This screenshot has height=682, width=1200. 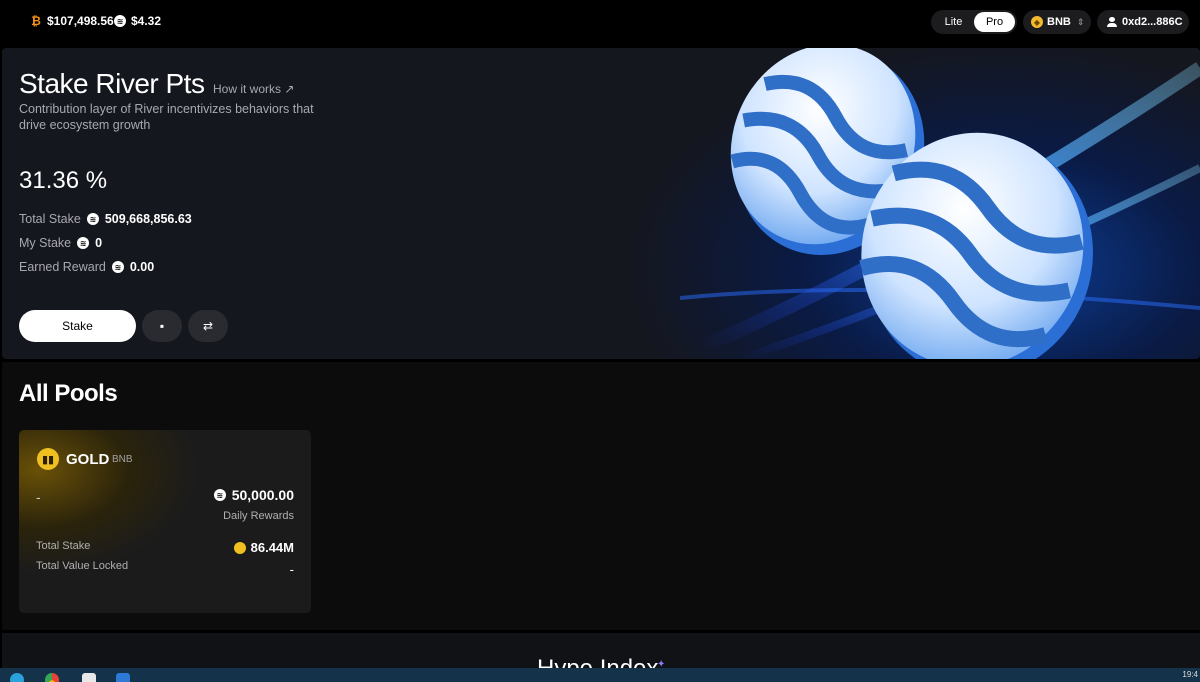 What do you see at coordinates (17, 677) in the screenshot?
I see `telegram-icon` at bounding box center [17, 677].